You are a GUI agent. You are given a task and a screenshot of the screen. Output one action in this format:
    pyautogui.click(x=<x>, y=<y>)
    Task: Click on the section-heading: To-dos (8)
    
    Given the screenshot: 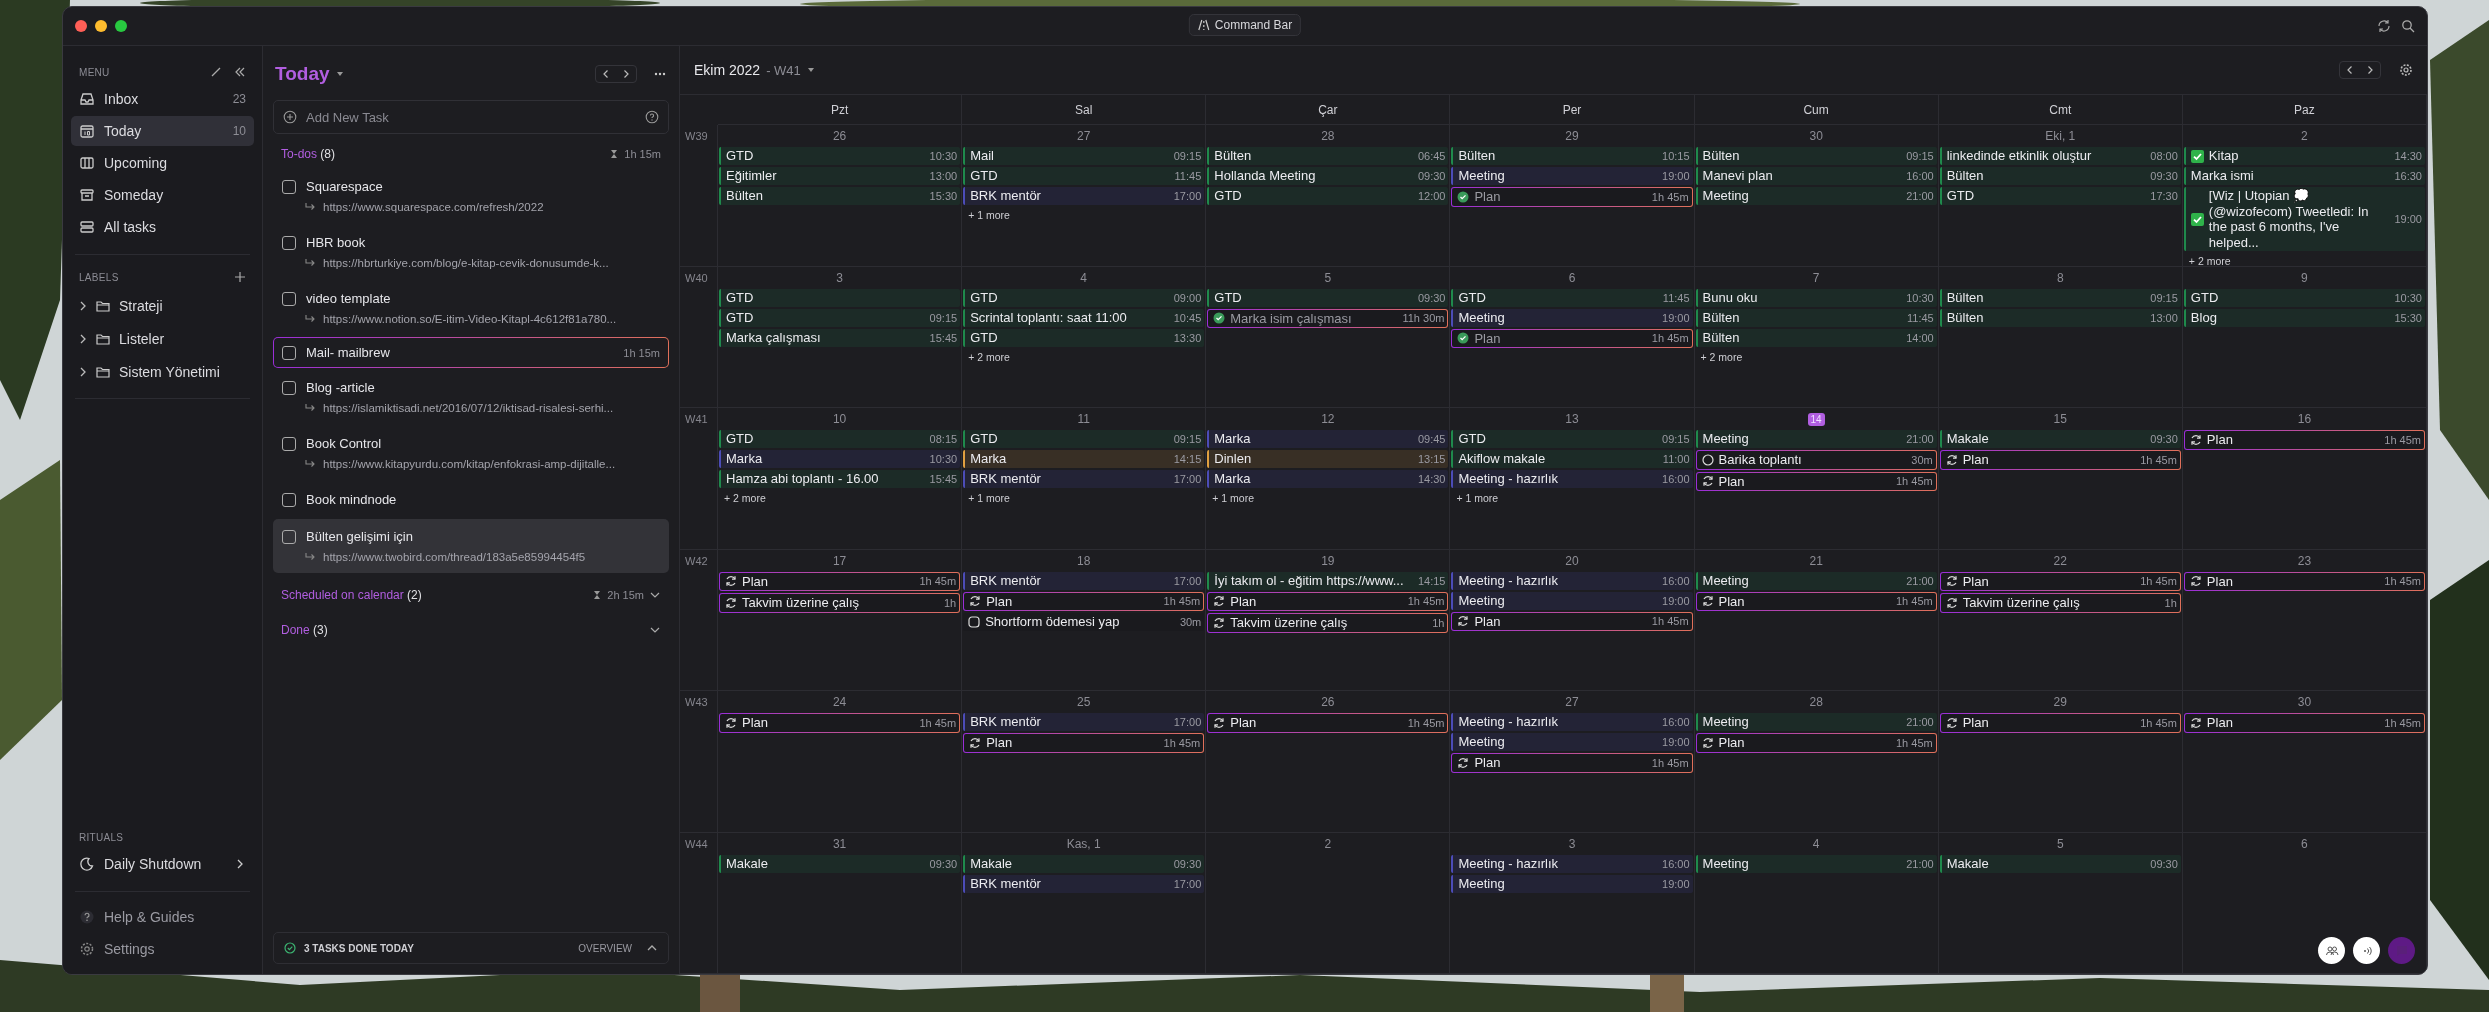 What is the action you would take?
    pyautogui.click(x=308, y=153)
    